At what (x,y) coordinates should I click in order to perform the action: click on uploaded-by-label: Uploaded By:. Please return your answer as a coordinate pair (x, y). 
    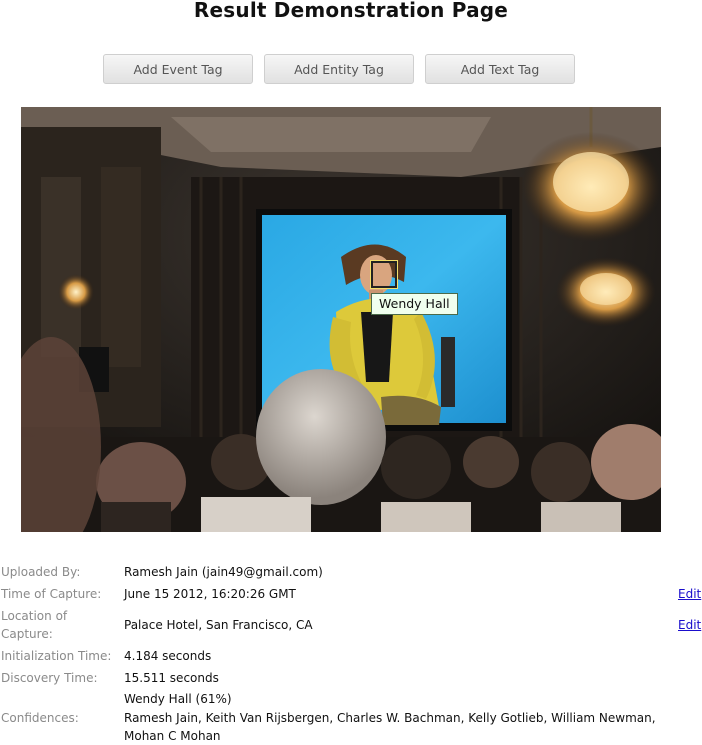
    Looking at the image, I should click on (41, 572).